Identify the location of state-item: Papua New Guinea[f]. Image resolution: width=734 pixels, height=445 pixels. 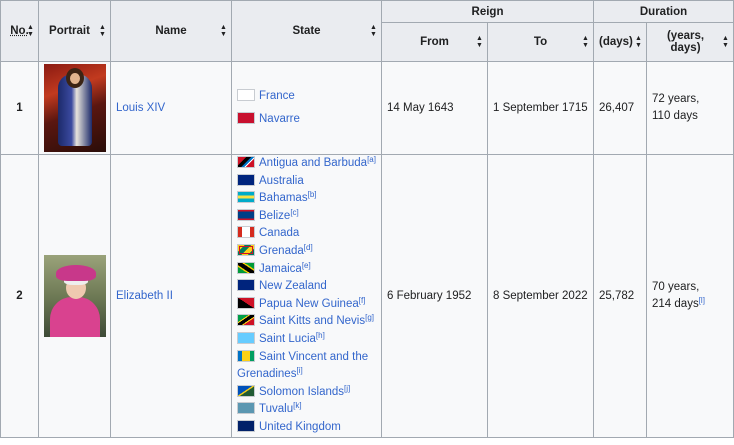
(306, 305).